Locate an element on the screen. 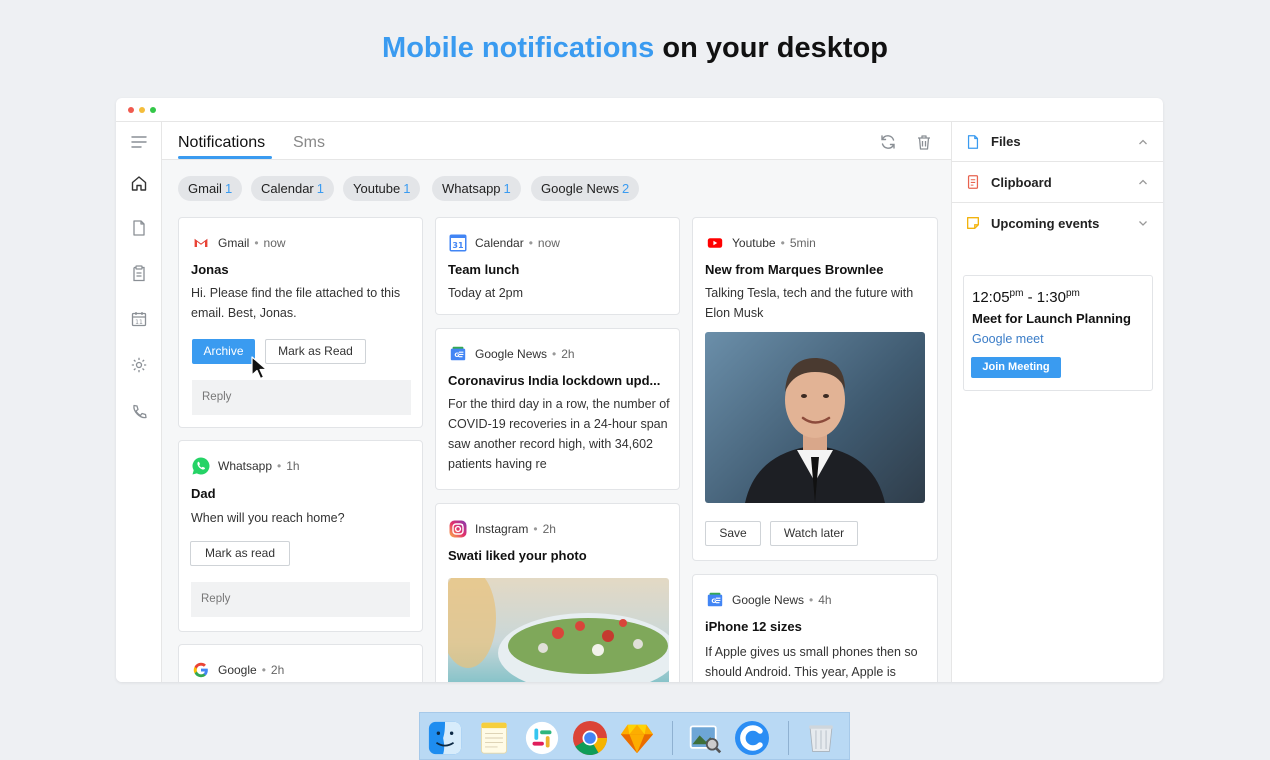 Image resolution: width=1270 pixels, height=760 pixels. filter-chip-gmail: Gmail 1 is located at coordinates (210, 188).